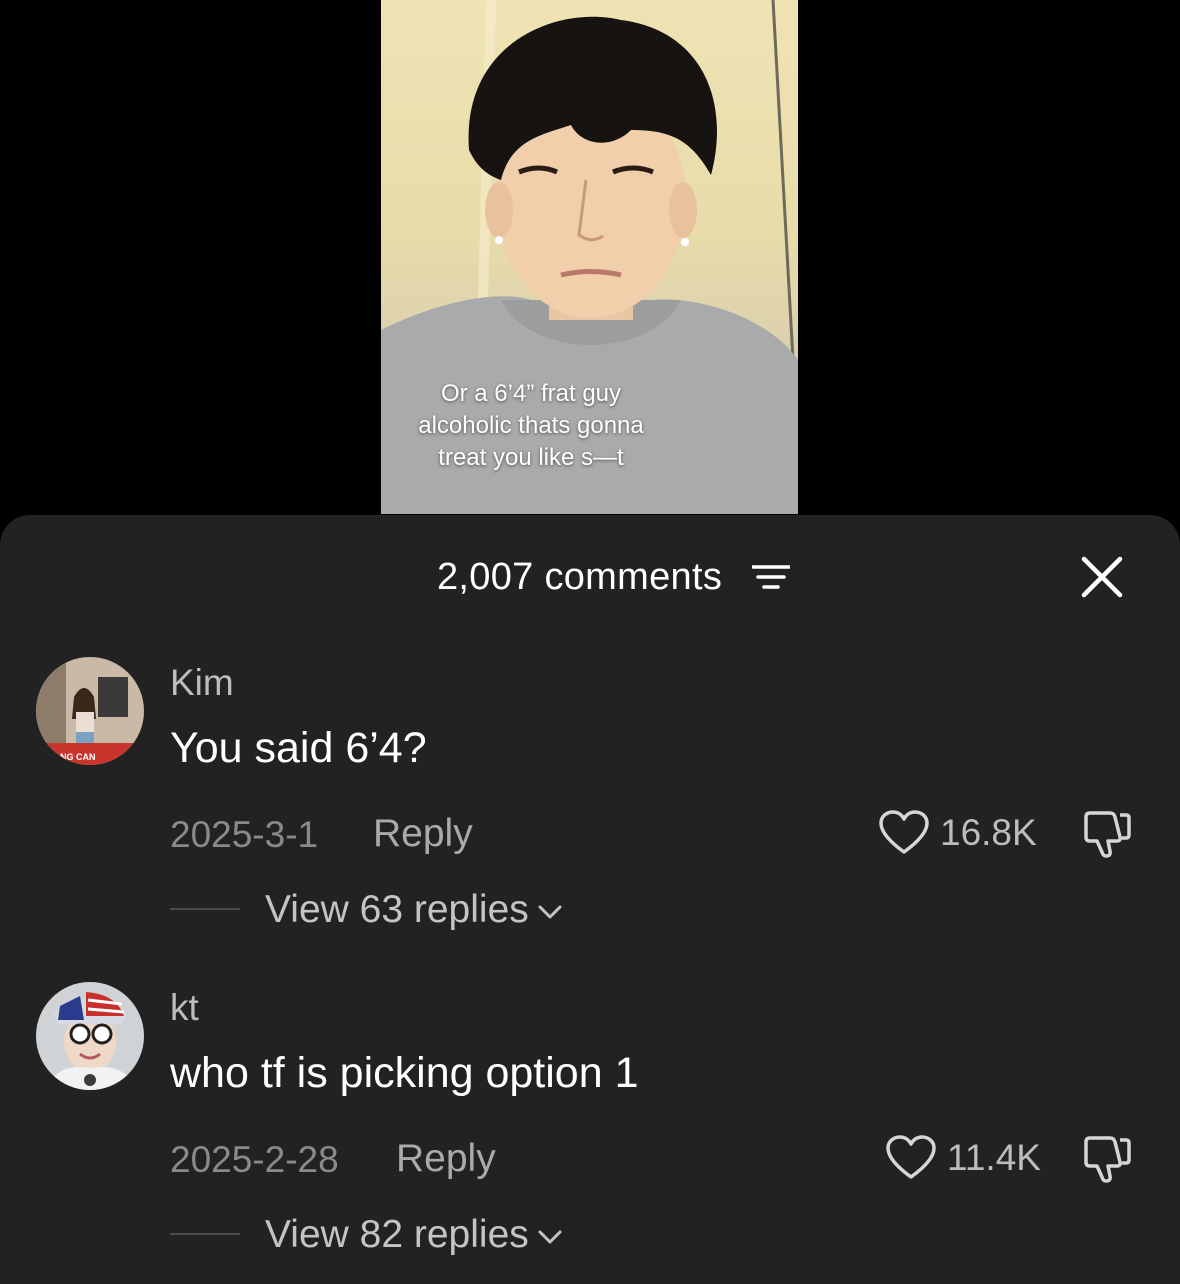  Describe the element at coordinates (90, 711) in the screenshot. I see `avatar: NG CAN` at that location.